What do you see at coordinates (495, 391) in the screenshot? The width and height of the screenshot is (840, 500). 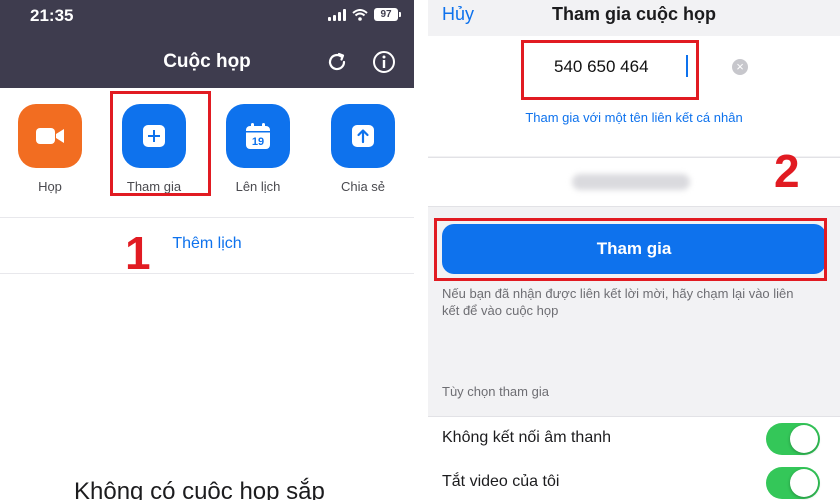 I see `options-header: Tùy chọn tham gia` at bounding box center [495, 391].